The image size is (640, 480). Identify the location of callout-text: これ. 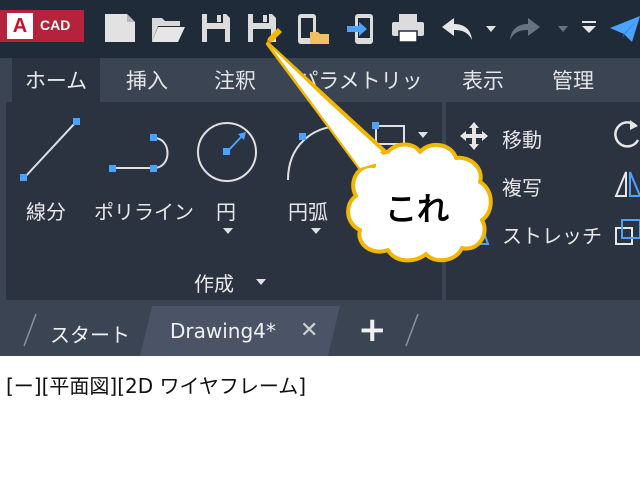
(417, 209).